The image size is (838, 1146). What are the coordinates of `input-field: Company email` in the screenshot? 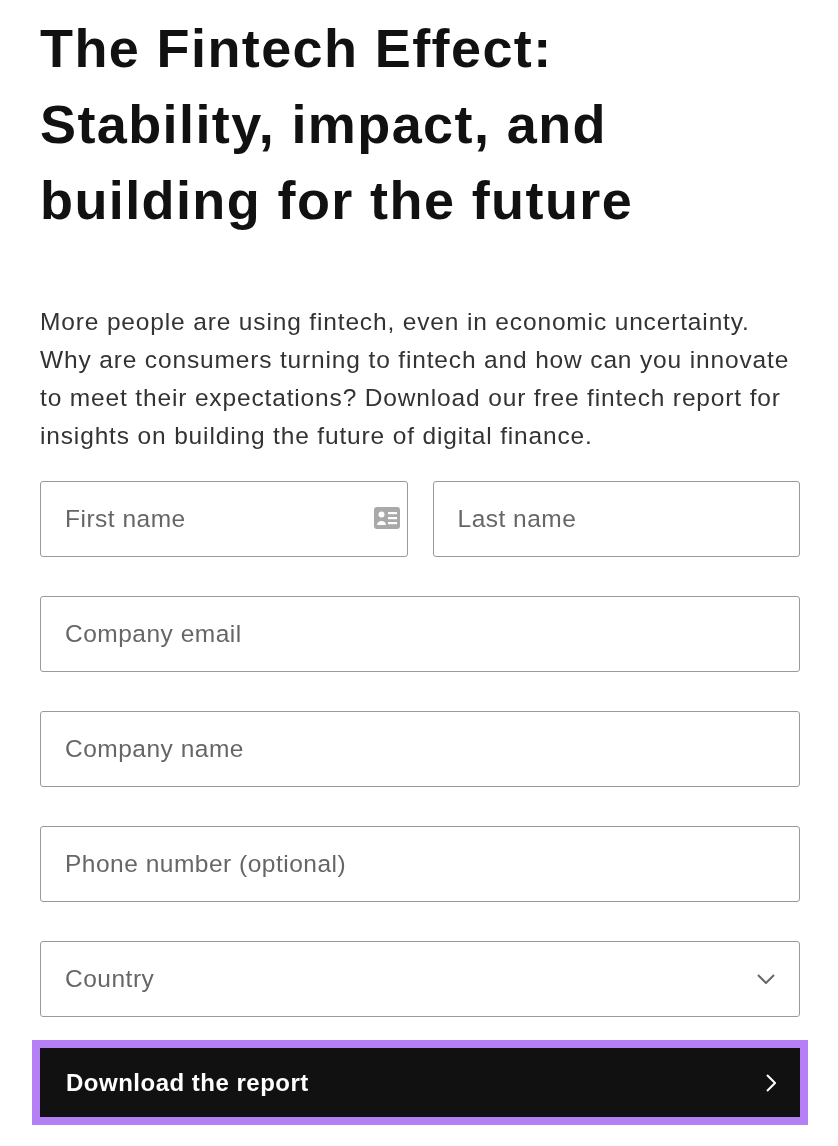 It's located at (420, 634).